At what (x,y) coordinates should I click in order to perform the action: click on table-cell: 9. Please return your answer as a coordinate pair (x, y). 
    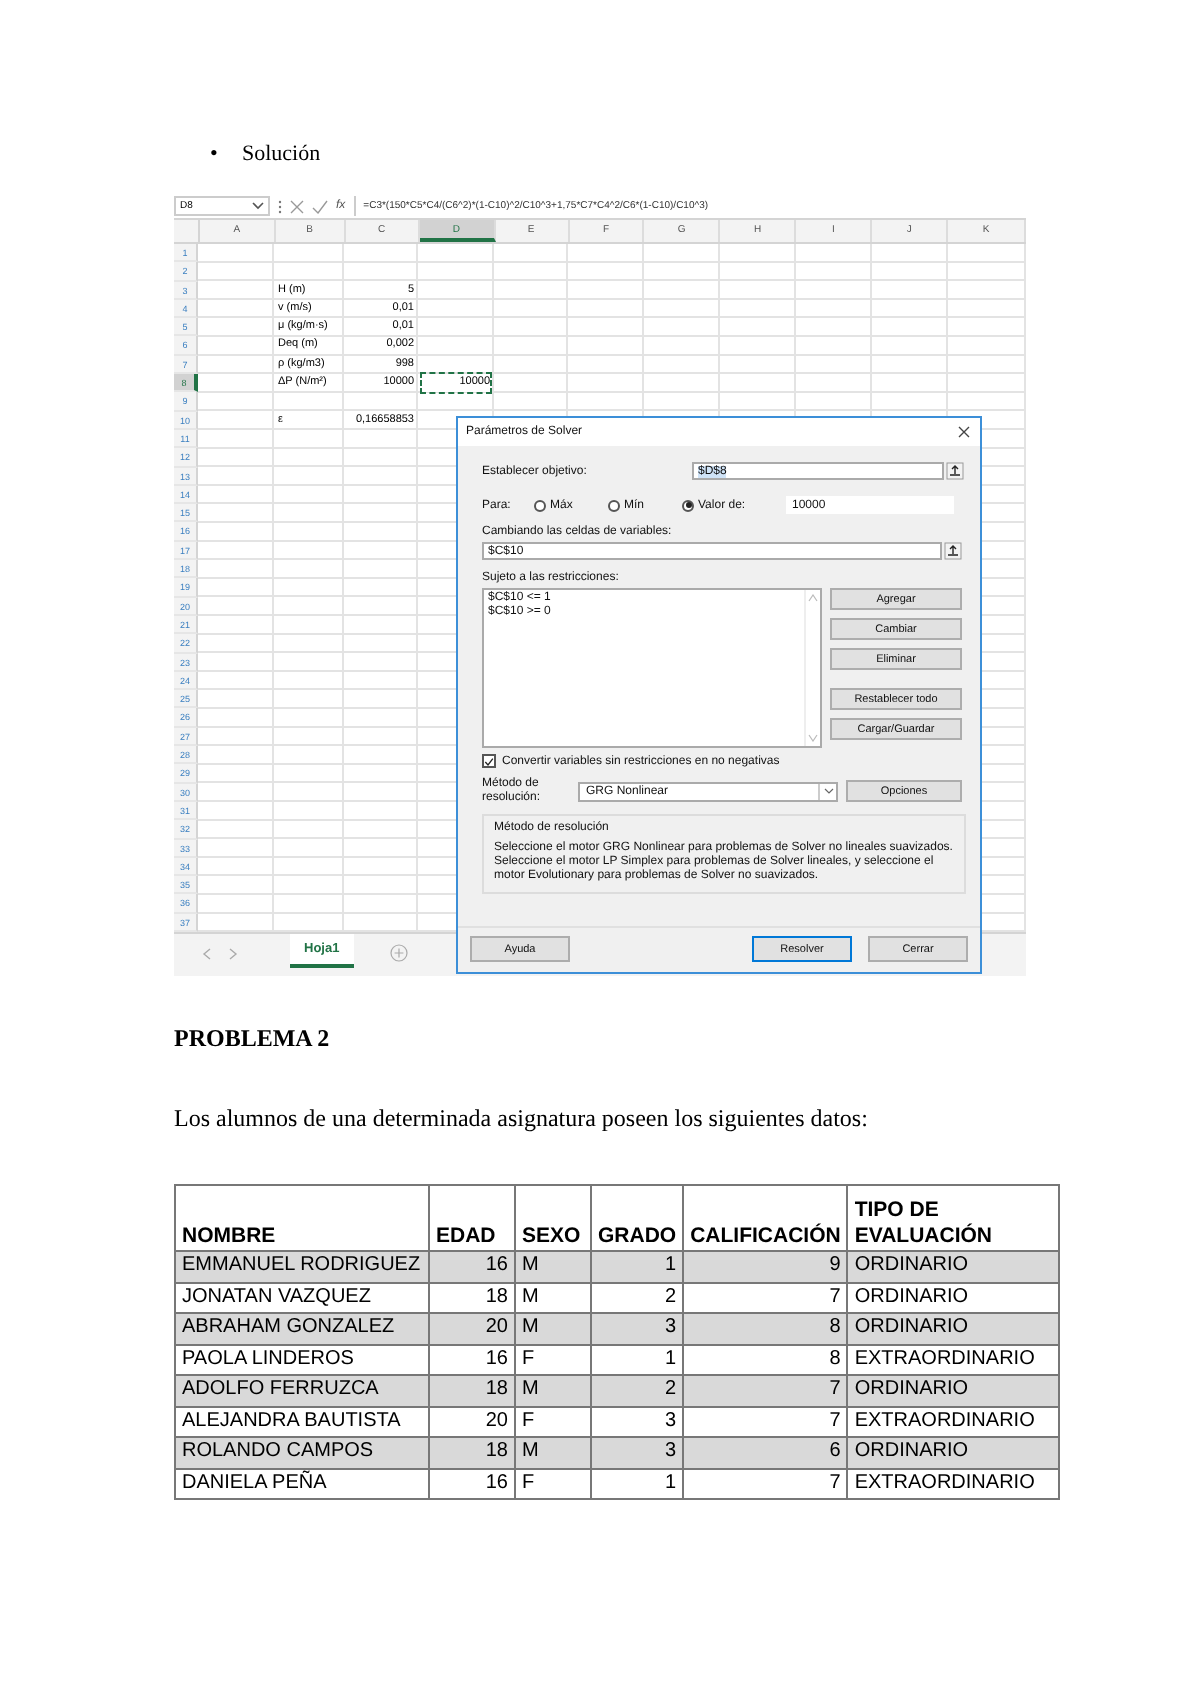
    Looking at the image, I should click on (765, 1266).